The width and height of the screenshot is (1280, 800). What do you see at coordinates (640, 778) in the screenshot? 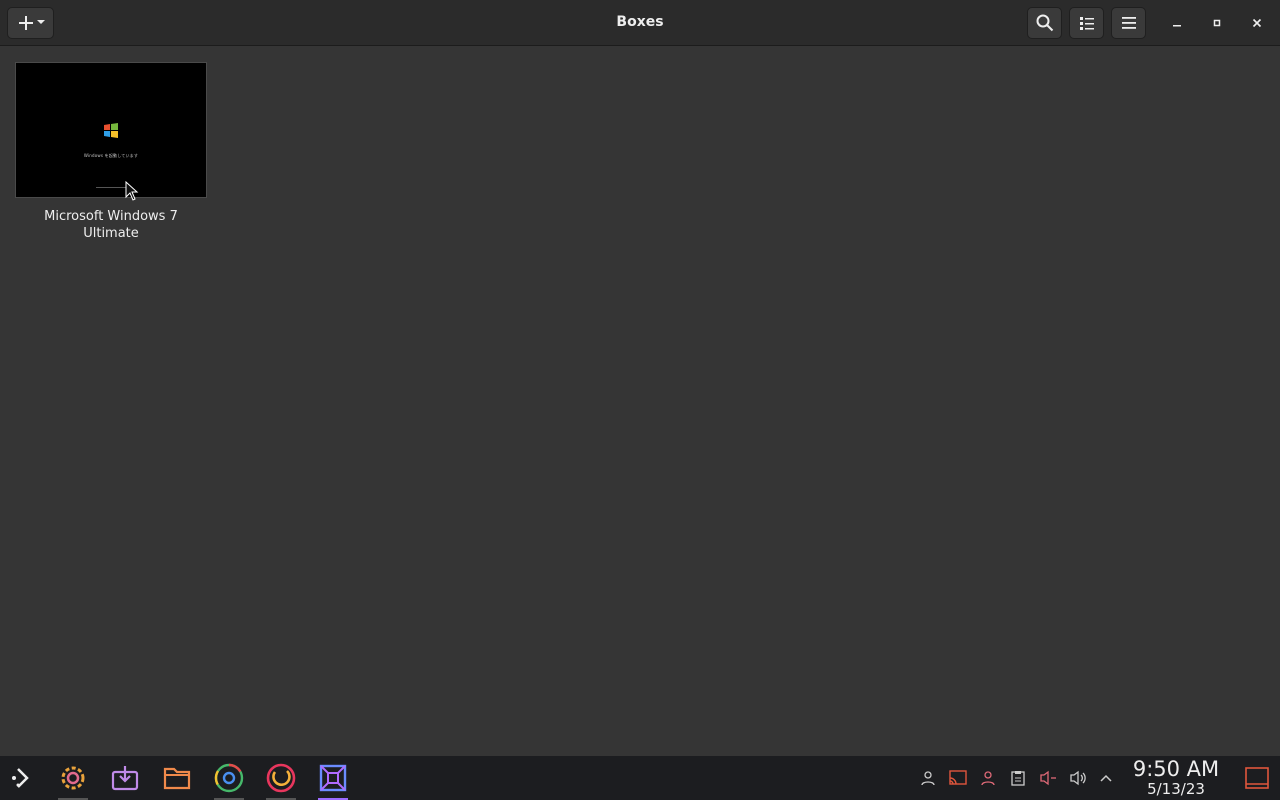
I see `taskbar` at bounding box center [640, 778].